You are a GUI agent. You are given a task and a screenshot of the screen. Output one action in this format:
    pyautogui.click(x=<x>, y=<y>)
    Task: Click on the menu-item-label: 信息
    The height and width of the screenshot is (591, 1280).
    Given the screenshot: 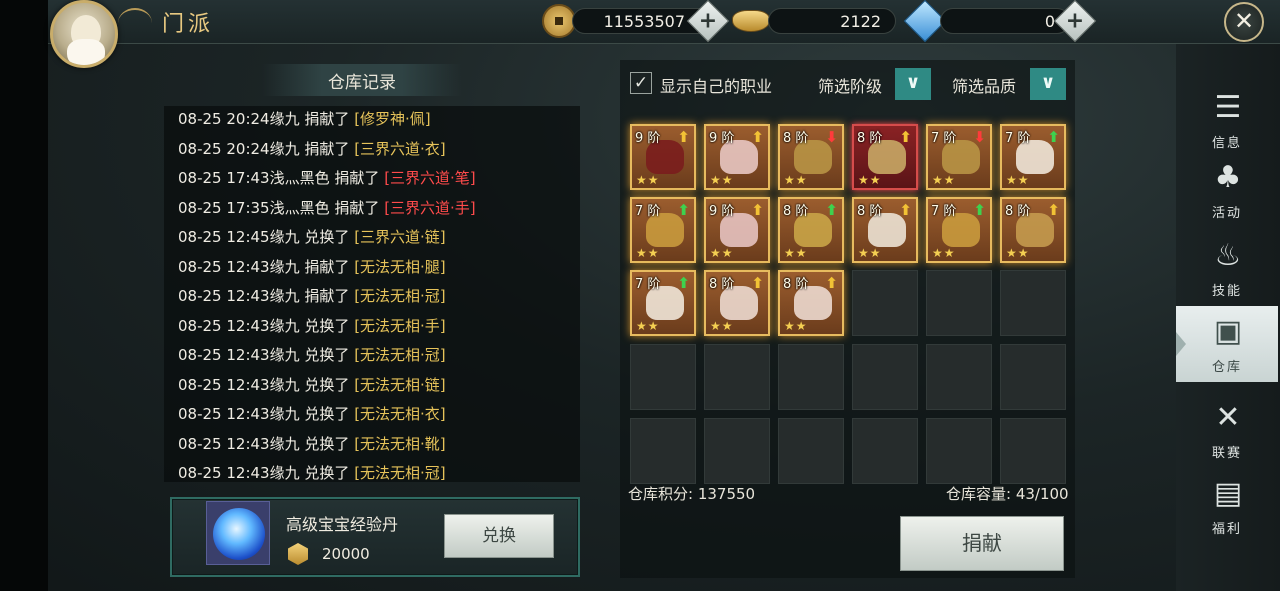 What is the action you would take?
    pyautogui.click(x=1226, y=143)
    